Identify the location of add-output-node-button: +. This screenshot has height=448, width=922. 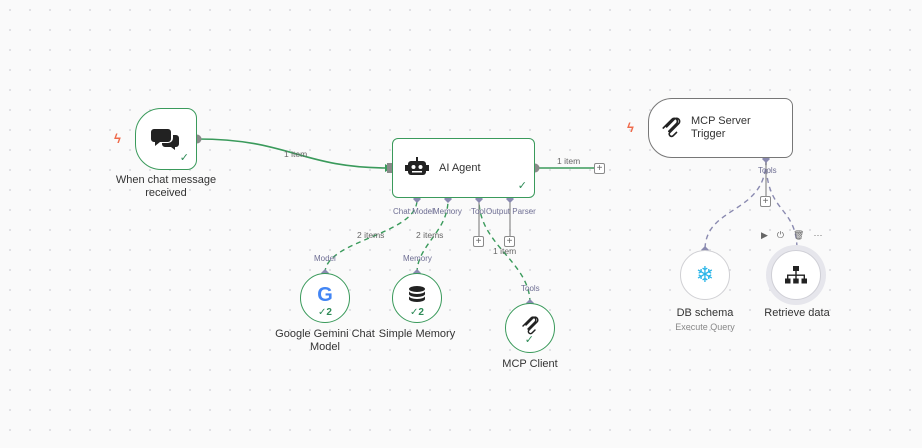
(599, 168).